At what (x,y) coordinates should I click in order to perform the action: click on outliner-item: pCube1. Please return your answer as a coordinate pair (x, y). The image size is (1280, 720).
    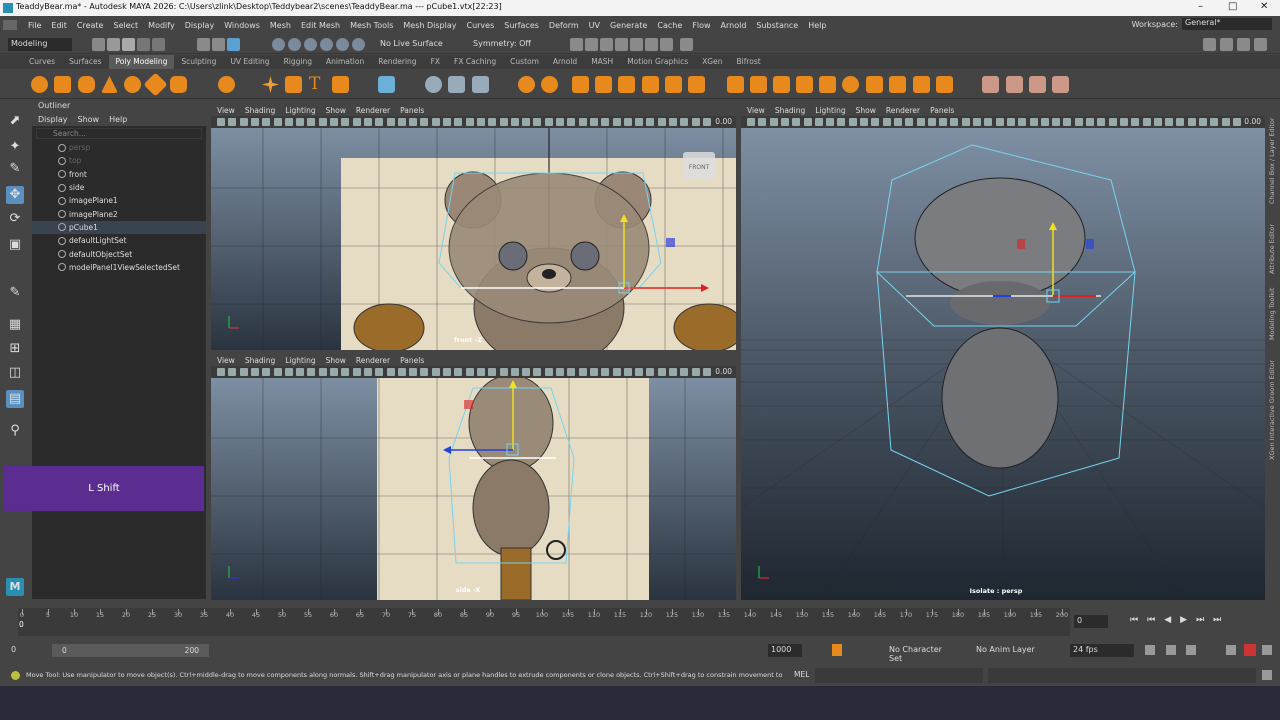
    Looking at the image, I should click on (119, 227).